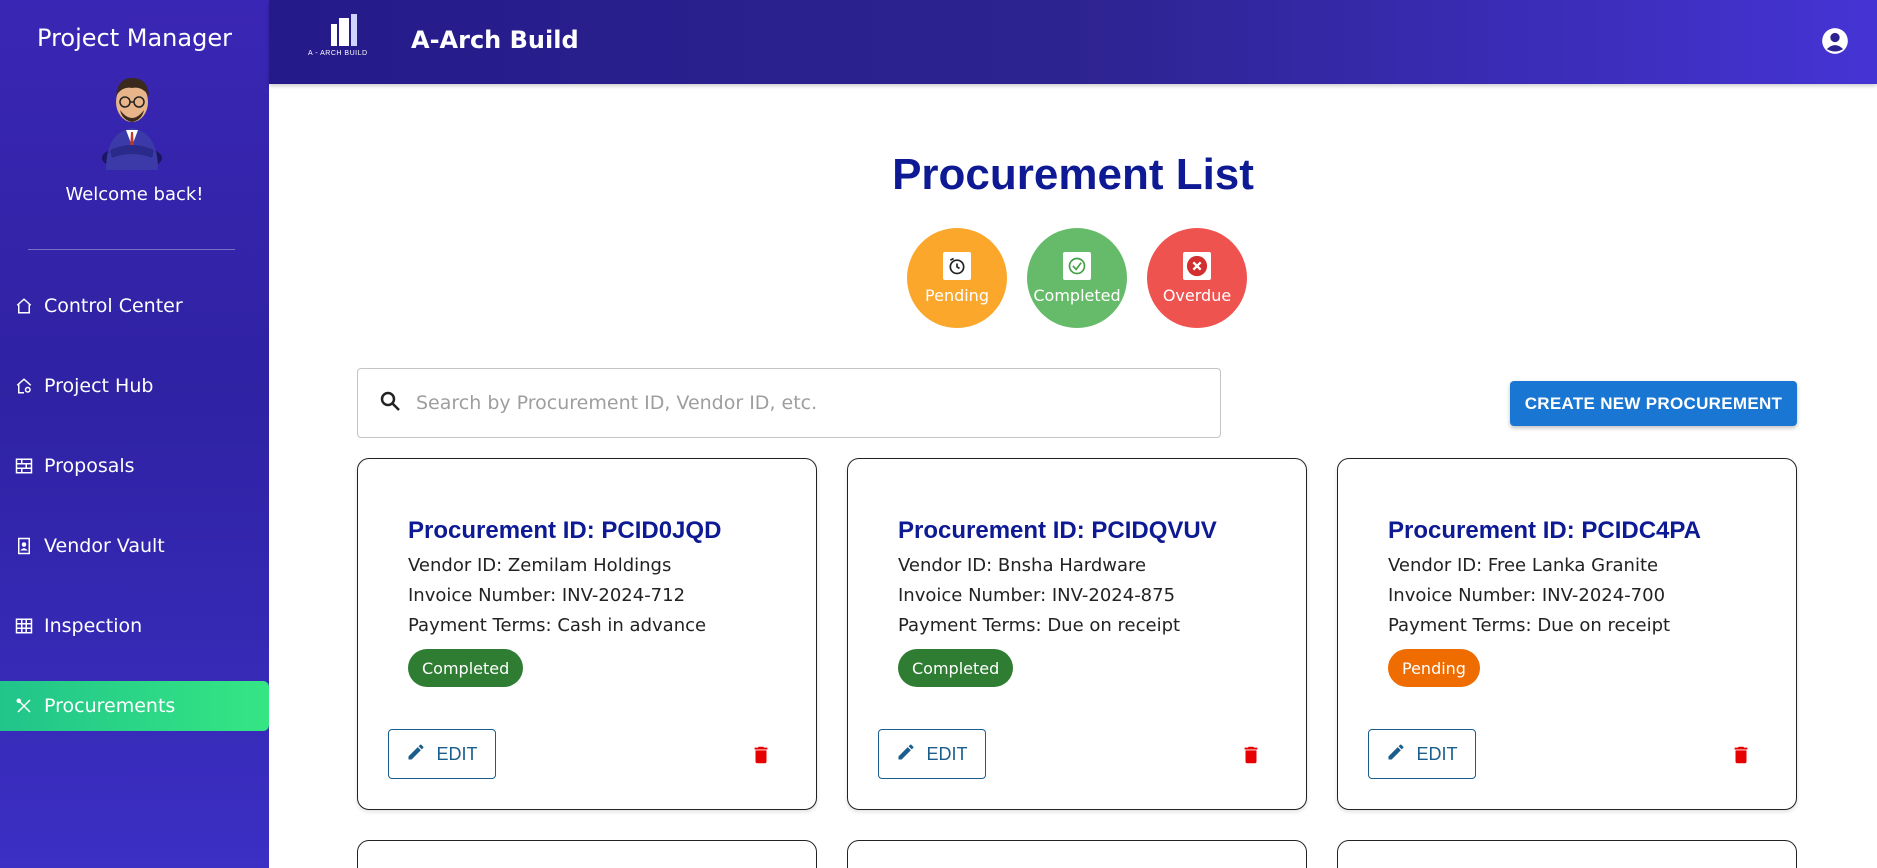 The image size is (1877, 868). I want to click on sidebar-item-inspection: Inspection, so click(134, 626).